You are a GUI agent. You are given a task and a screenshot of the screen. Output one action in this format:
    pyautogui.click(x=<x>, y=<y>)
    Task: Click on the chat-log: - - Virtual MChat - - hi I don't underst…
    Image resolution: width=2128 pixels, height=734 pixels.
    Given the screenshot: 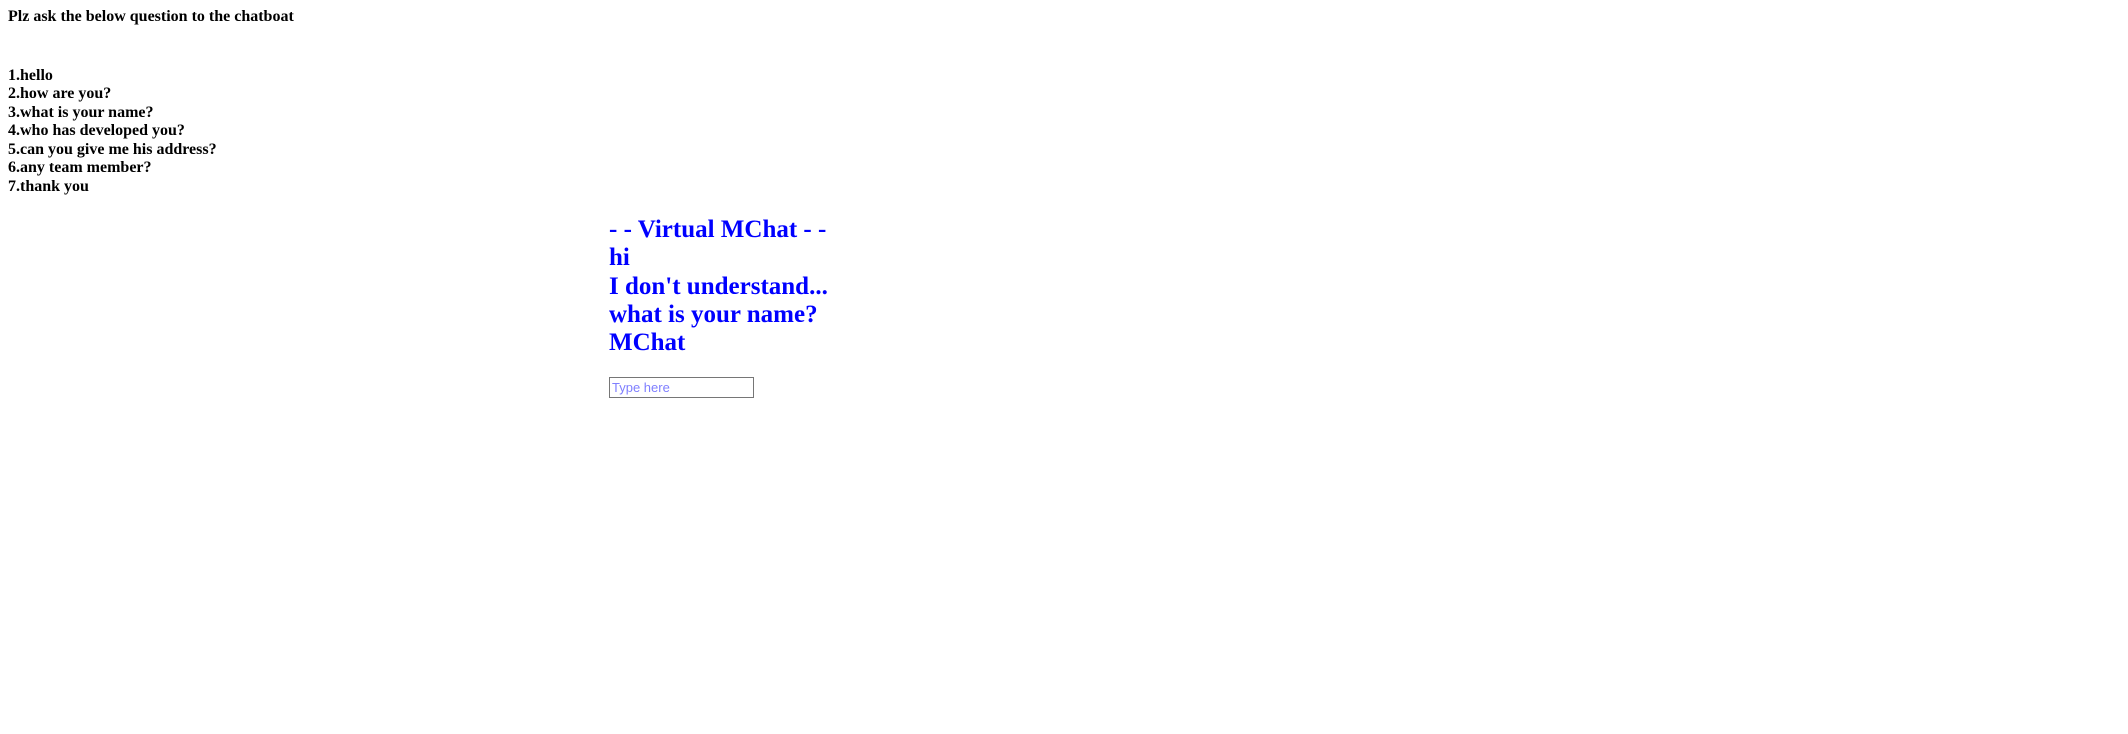 What is the action you would take?
    pyautogui.click(x=718, y=286)
    